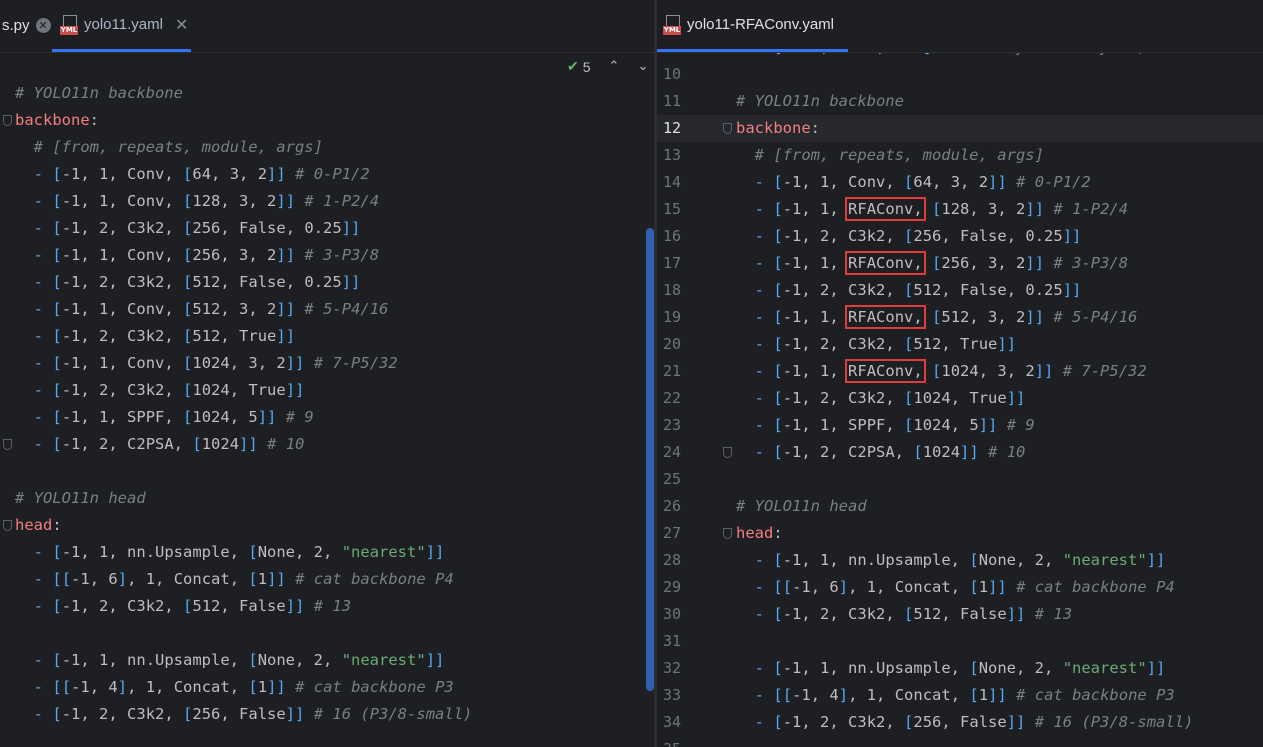 Image resolution: width=1263 pixels, height=747 pixels. Describe the element at coordinates (671, 155) in the screenshot. I see `line-number: 13` at that location.